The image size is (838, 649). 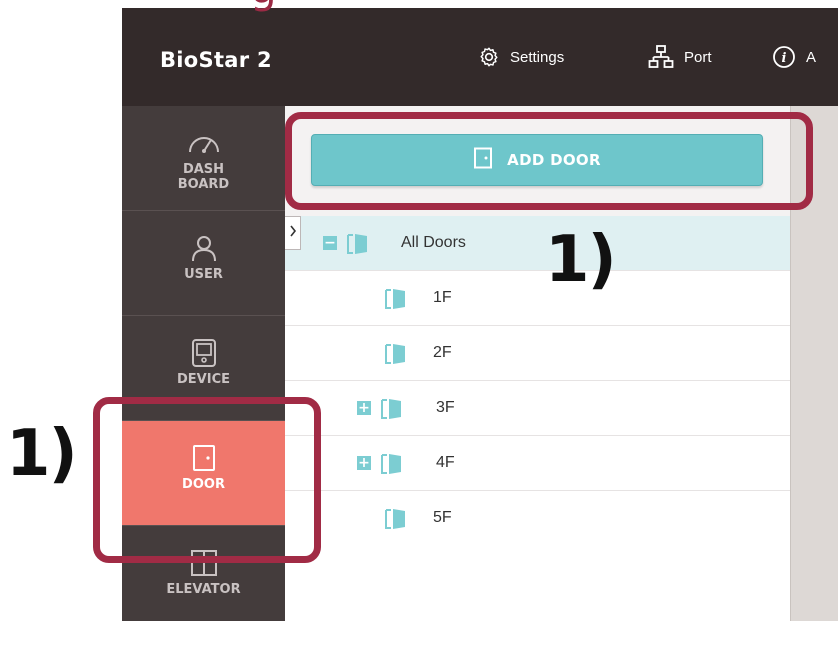 What do you see at coordinates (537, 57) in the screenshot?
I see `header-settings-label: Settings` at bounding box center [537, 57].